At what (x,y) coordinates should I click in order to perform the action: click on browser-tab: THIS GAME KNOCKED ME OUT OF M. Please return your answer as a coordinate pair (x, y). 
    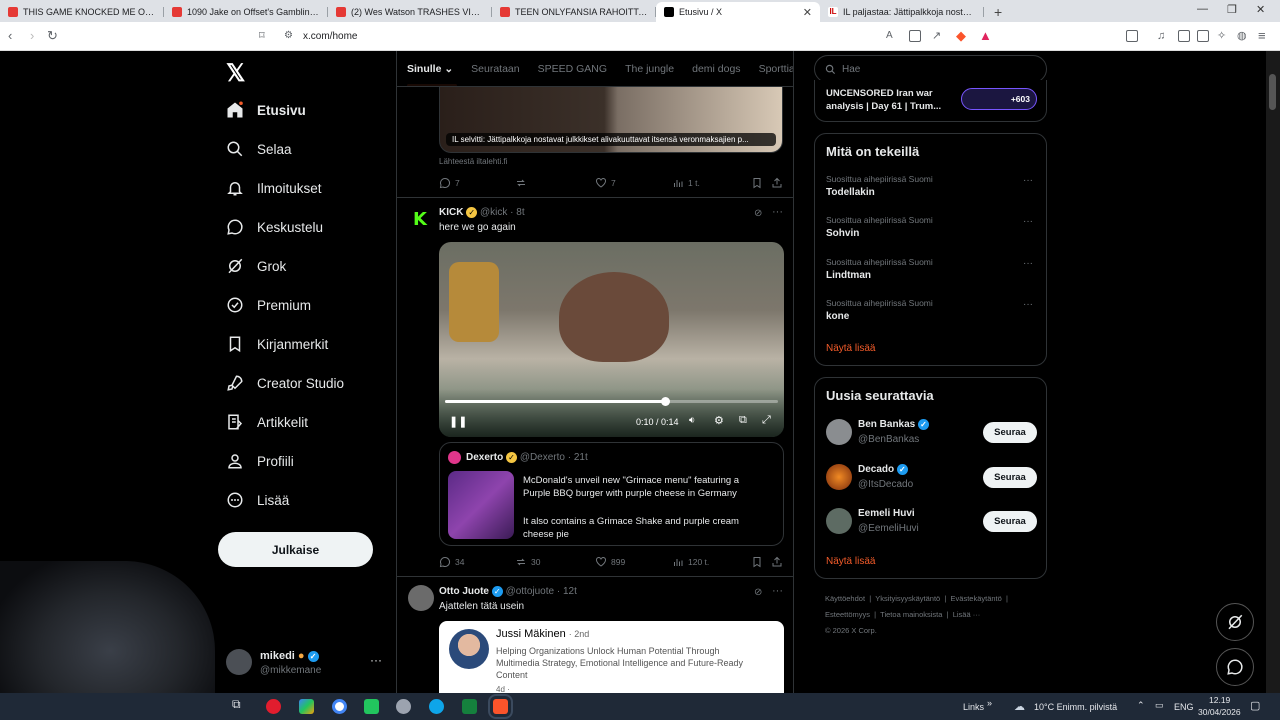
    Looking at the image, I should click on (82, 12).